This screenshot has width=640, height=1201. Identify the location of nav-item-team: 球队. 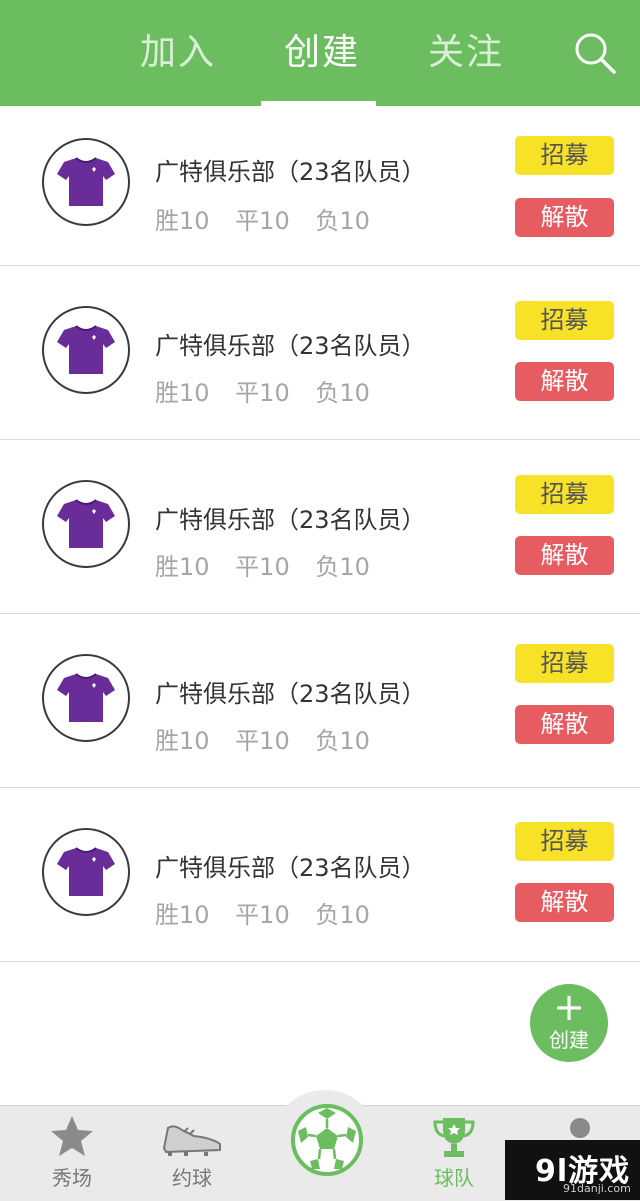
(454, 1153).